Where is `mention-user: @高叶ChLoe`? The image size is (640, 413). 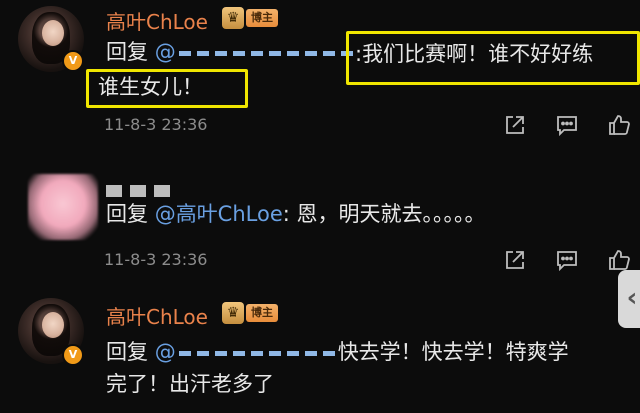
mention-user: @高叶ChLoe is located at coordinates (219, 214).